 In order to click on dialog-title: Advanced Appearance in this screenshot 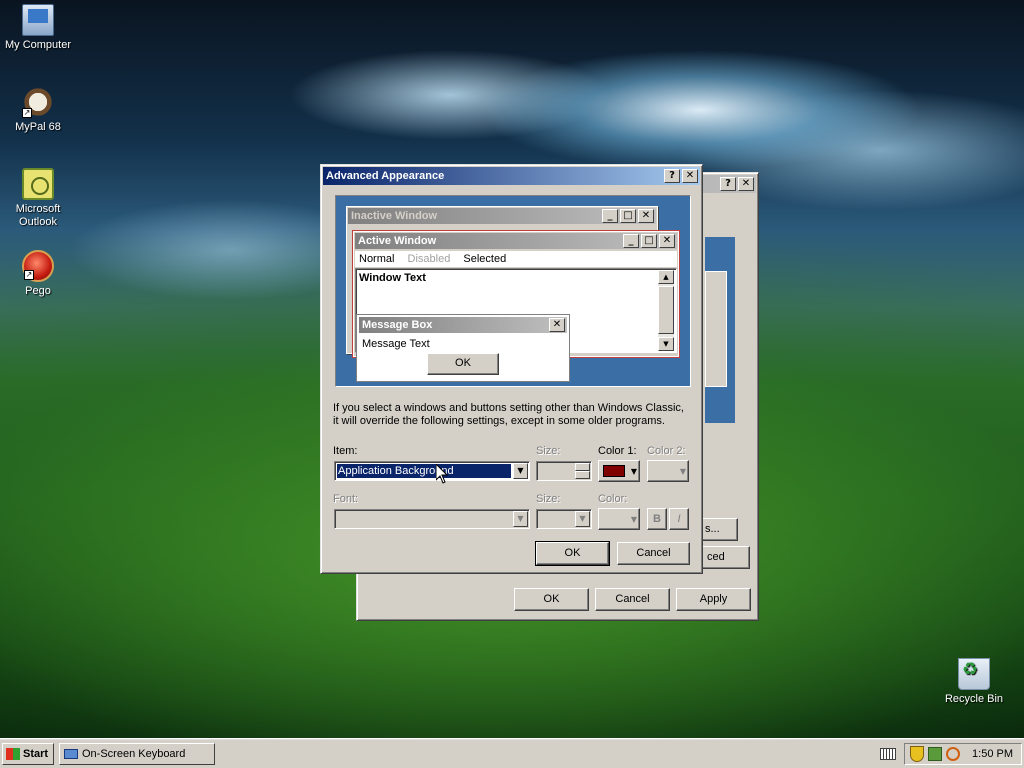, I will do `click(385, 176)`.